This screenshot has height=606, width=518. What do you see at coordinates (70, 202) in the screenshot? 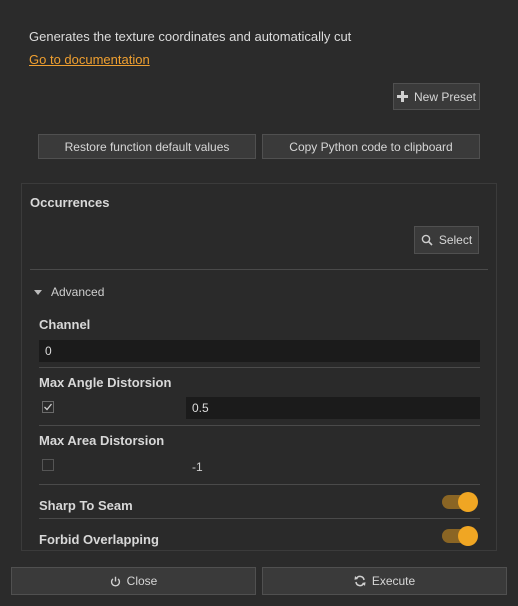
I see `occurrences-title: Occurrences` at bounding box center [70, 202].